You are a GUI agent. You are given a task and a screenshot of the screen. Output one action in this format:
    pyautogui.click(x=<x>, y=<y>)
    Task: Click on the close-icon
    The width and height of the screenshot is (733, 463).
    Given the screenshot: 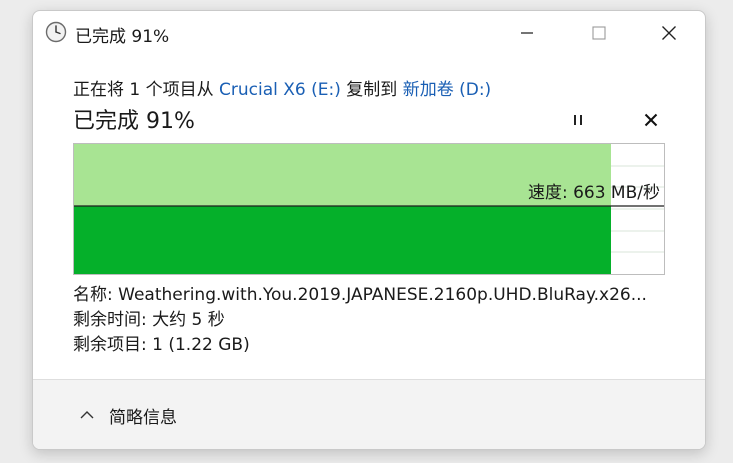 What is the action you would take?
    pyautogui.click(x=669, y=33)
    